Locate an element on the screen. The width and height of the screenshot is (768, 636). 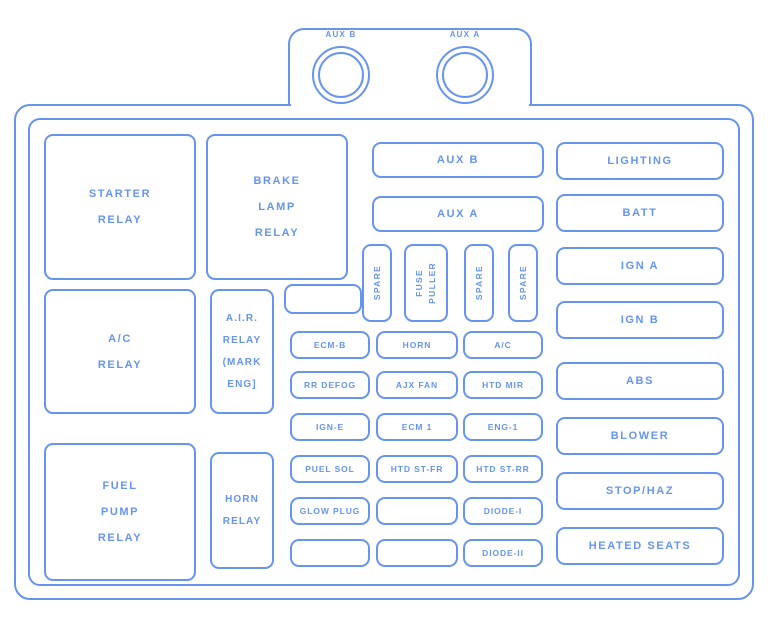
fuse-htd-st-fr-label: HTD ST-FR is located at coordinates (417, 469).